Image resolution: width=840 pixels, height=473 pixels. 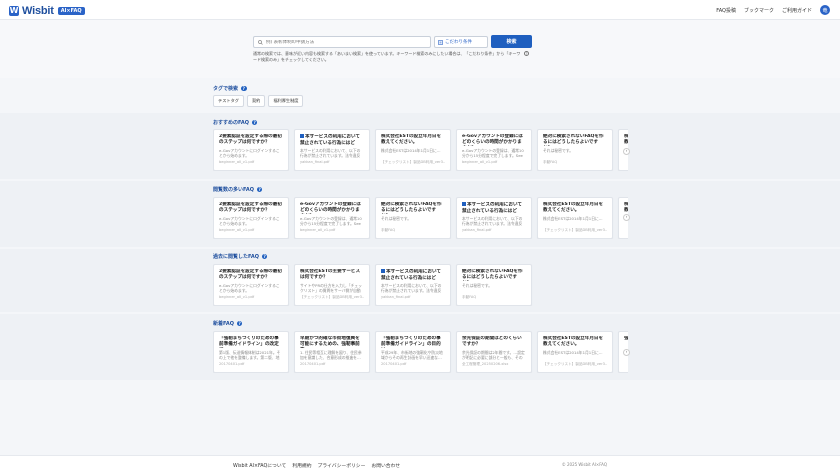 I want to click on faq-card-title-text: 余光保証の期間はどのくらいですか？, so click(x=492, y=341).